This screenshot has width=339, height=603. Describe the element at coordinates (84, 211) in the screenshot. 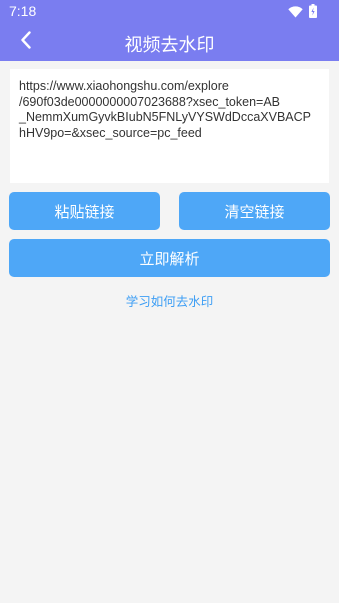

I see `paste-link-button: 粘贴链接` at that location.